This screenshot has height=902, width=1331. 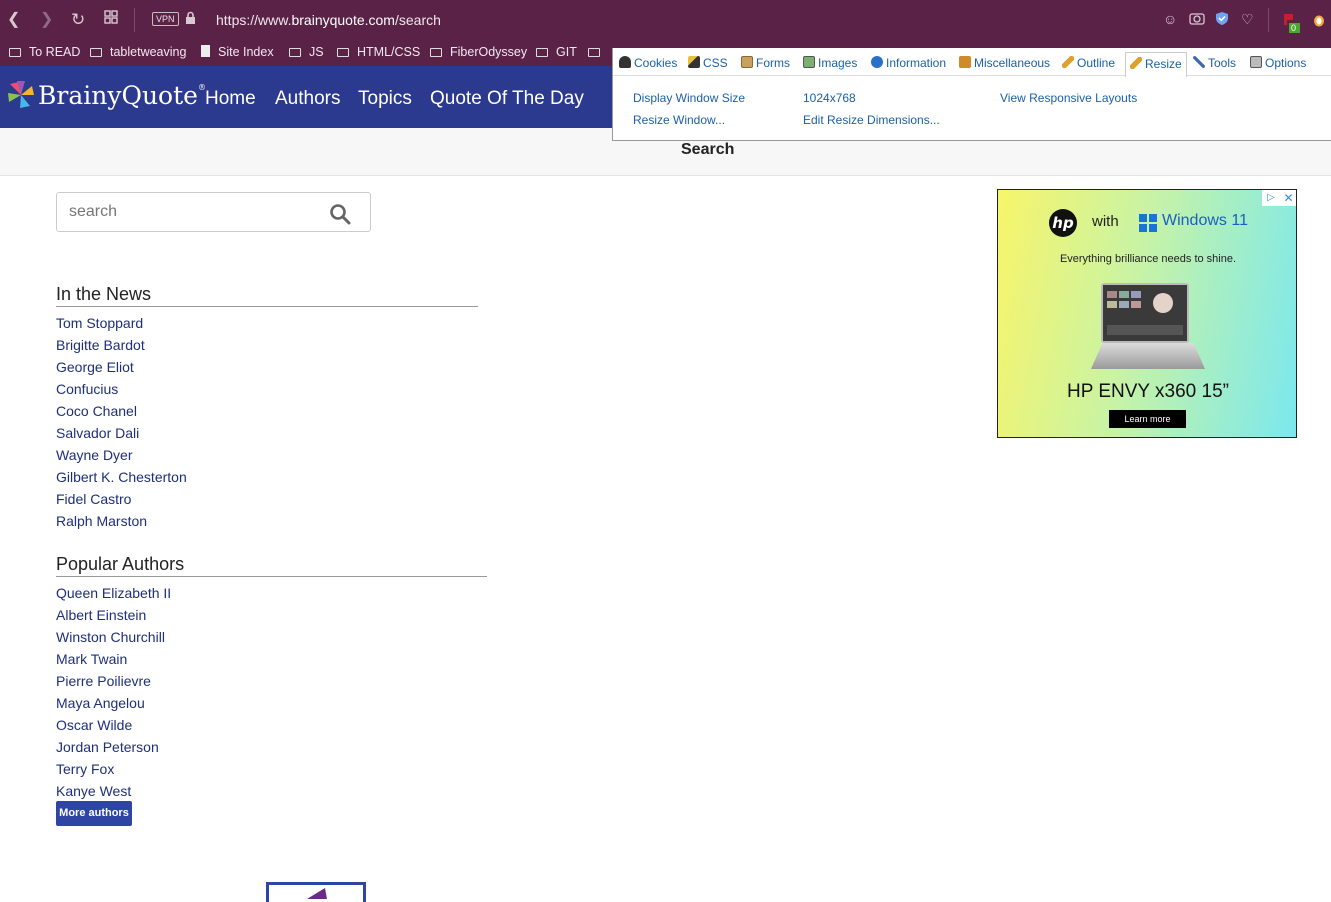 What do you see at coordinates (93, 791) in the screenshot?
I see `author-link: Kanye West` at bounding box center [93, 791].